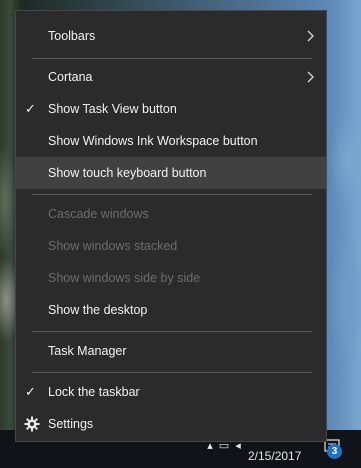 The width and height of the screenshot is (361, 468). Describe the element at coordinates (171, 351) in the screenshot. I see `menu-item-task-manager: Task Manager` at that location.